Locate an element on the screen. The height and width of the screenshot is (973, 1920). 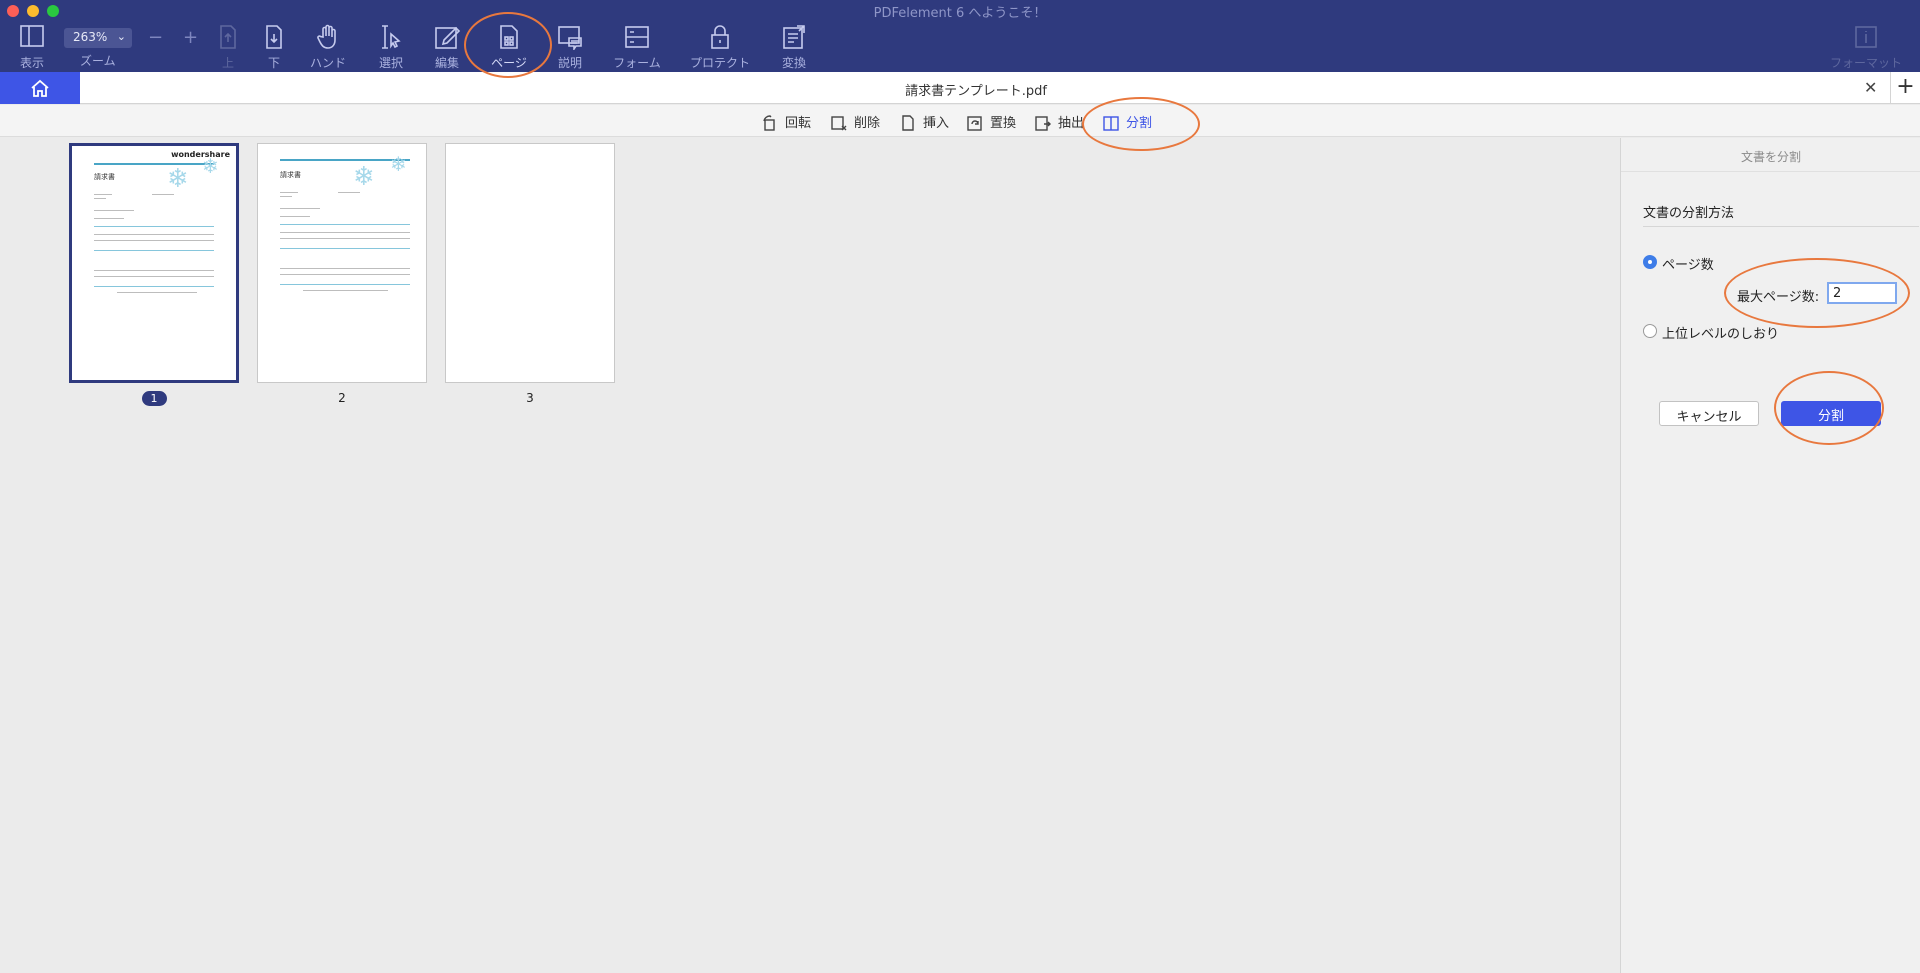
form-tool-button: フォーム is located at coordinates (637, 47).